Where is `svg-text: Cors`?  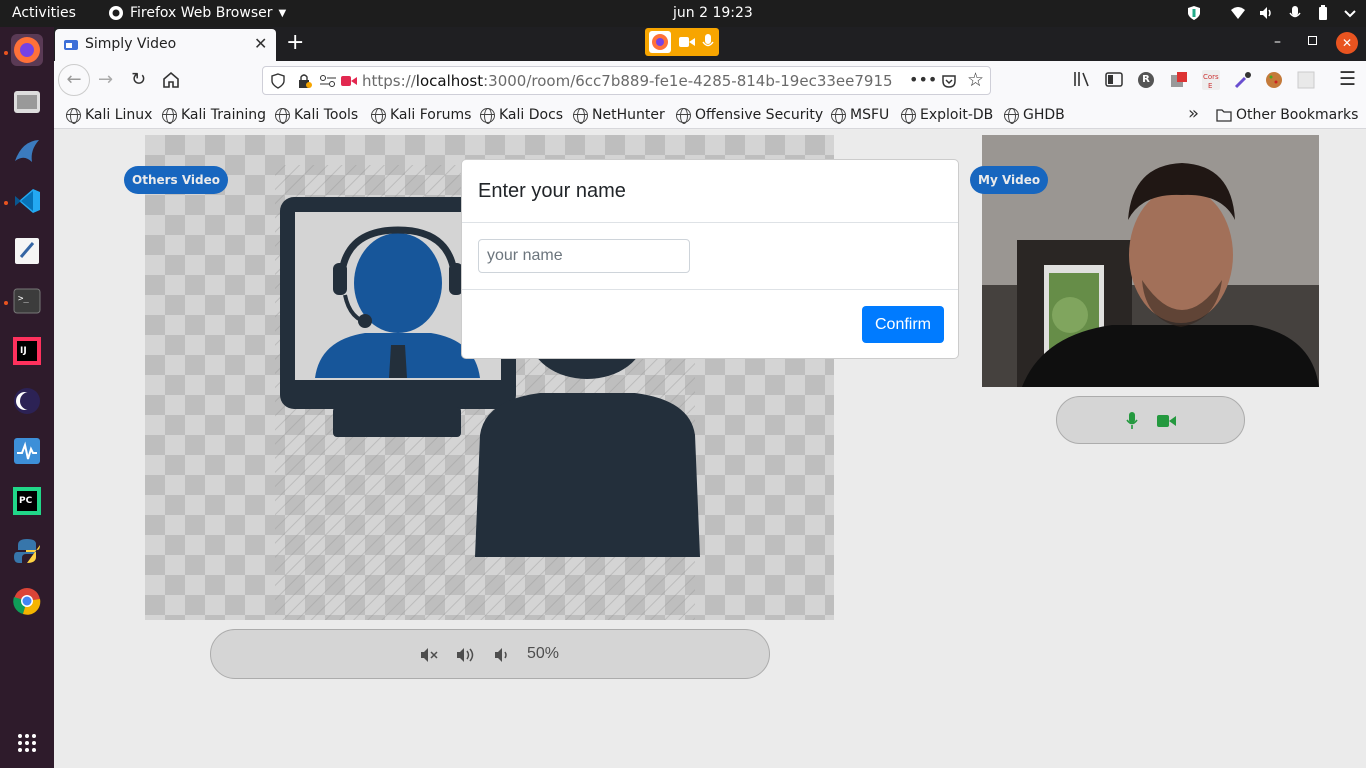
svg-text: Cors is located at coordinates (1211, 77).